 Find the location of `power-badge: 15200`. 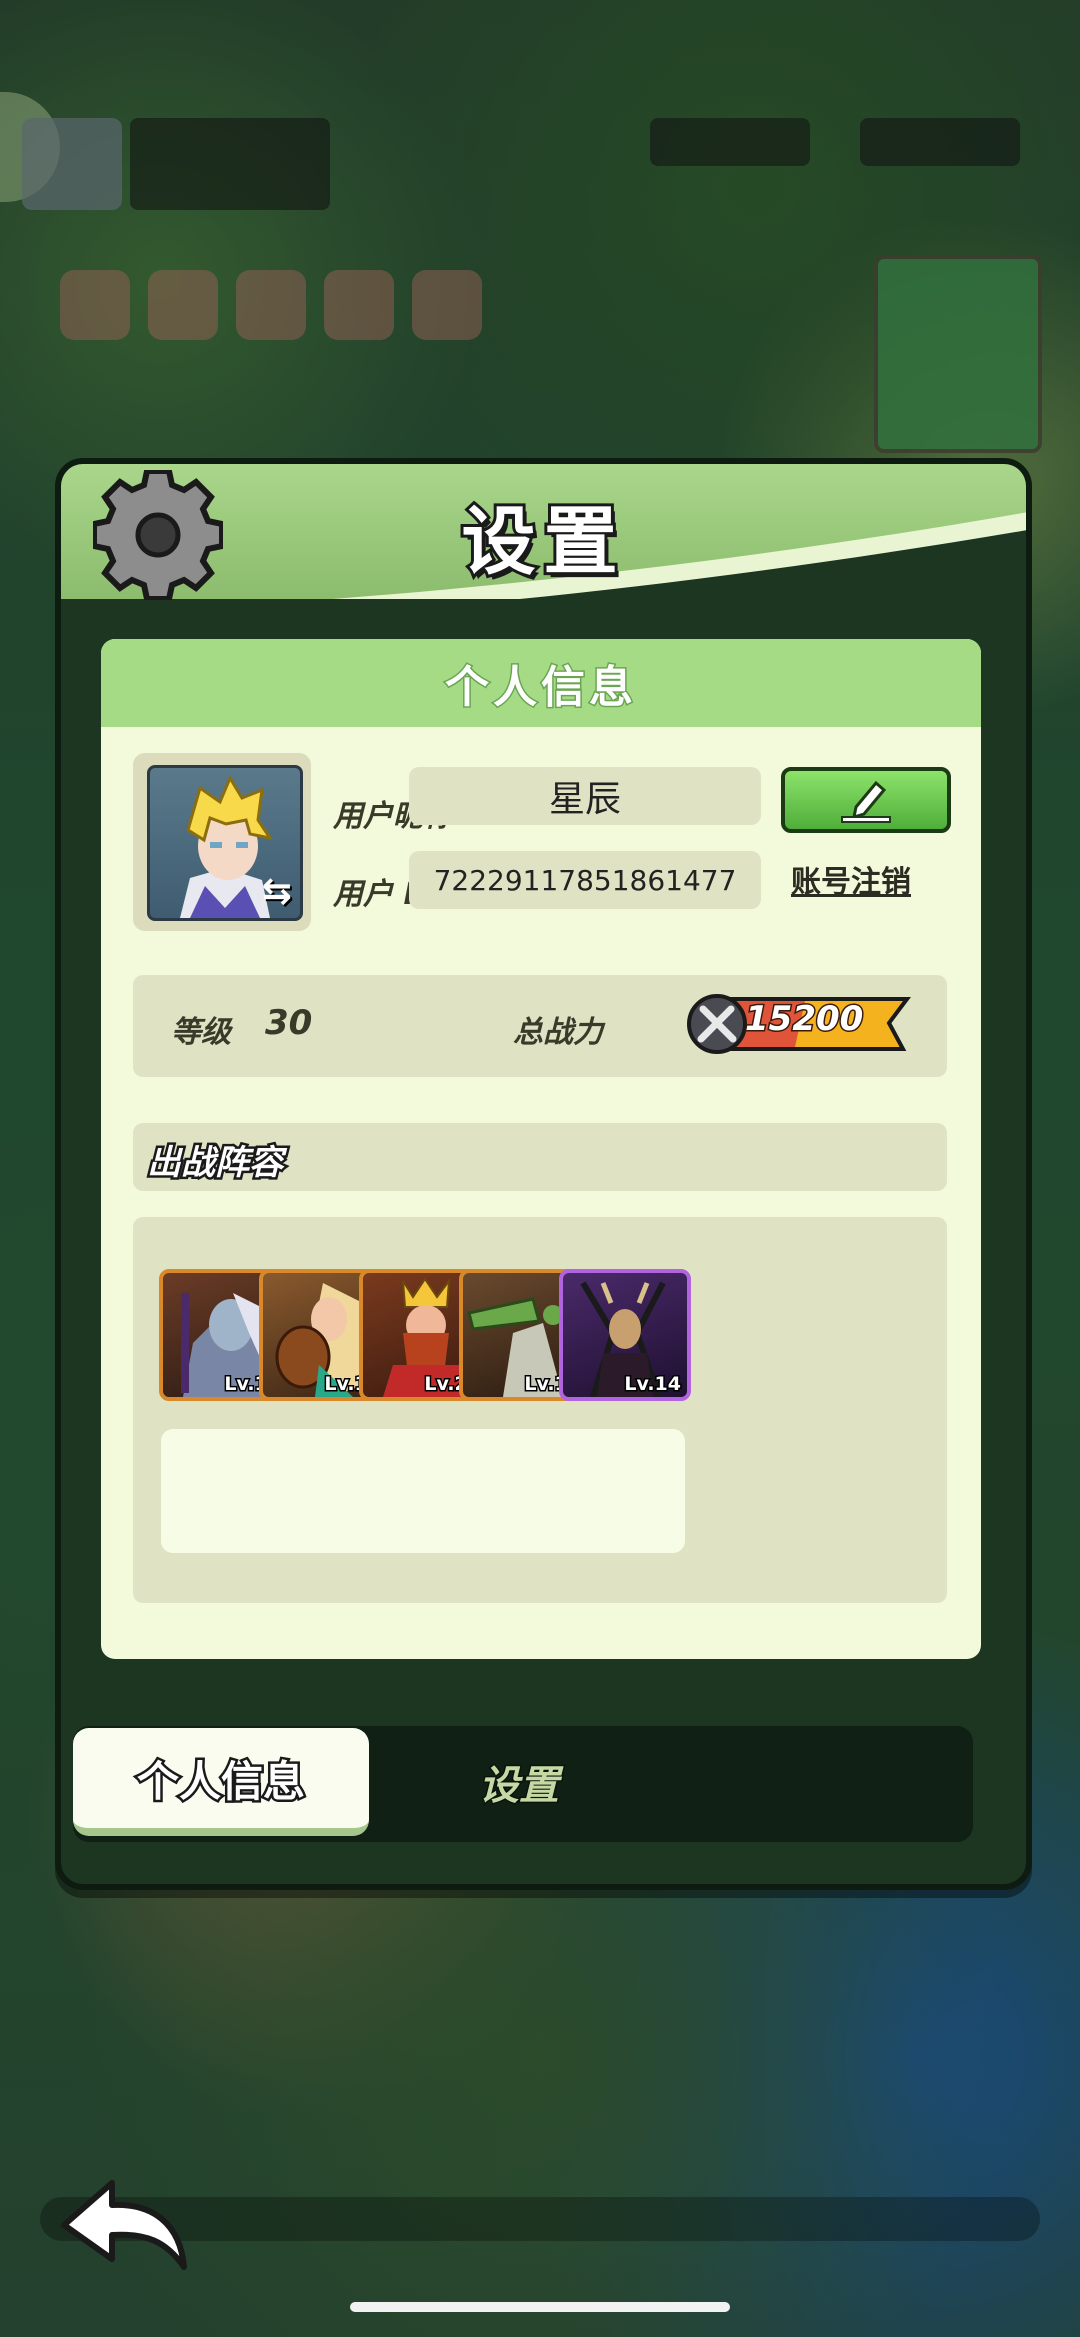

power-badge: 15200 is located at coordinates (800, 1023).